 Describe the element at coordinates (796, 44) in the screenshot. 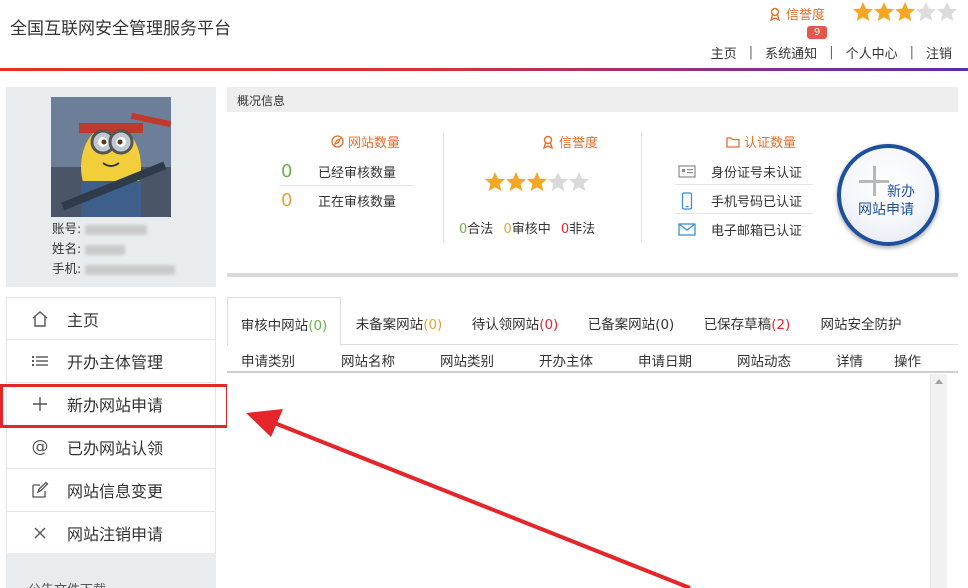

I see `nav-notify-link: 系统通知 9` at that location.